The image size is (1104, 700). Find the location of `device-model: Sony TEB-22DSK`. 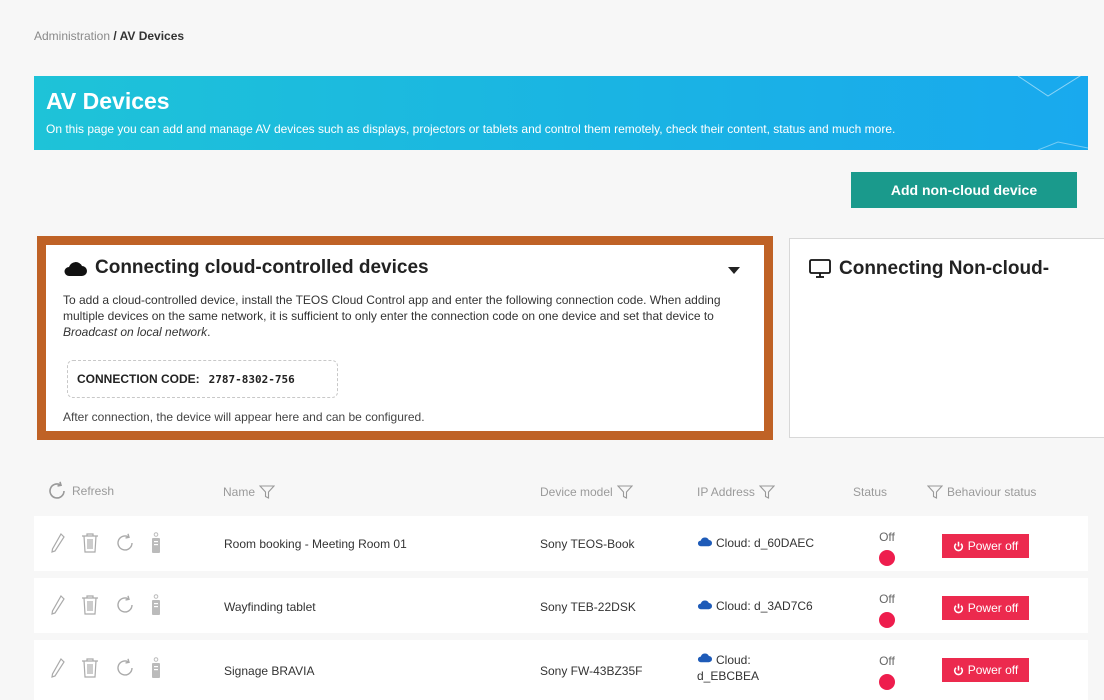

device-model: Sony TEB-22DSK is located at coordinates (588, 607).